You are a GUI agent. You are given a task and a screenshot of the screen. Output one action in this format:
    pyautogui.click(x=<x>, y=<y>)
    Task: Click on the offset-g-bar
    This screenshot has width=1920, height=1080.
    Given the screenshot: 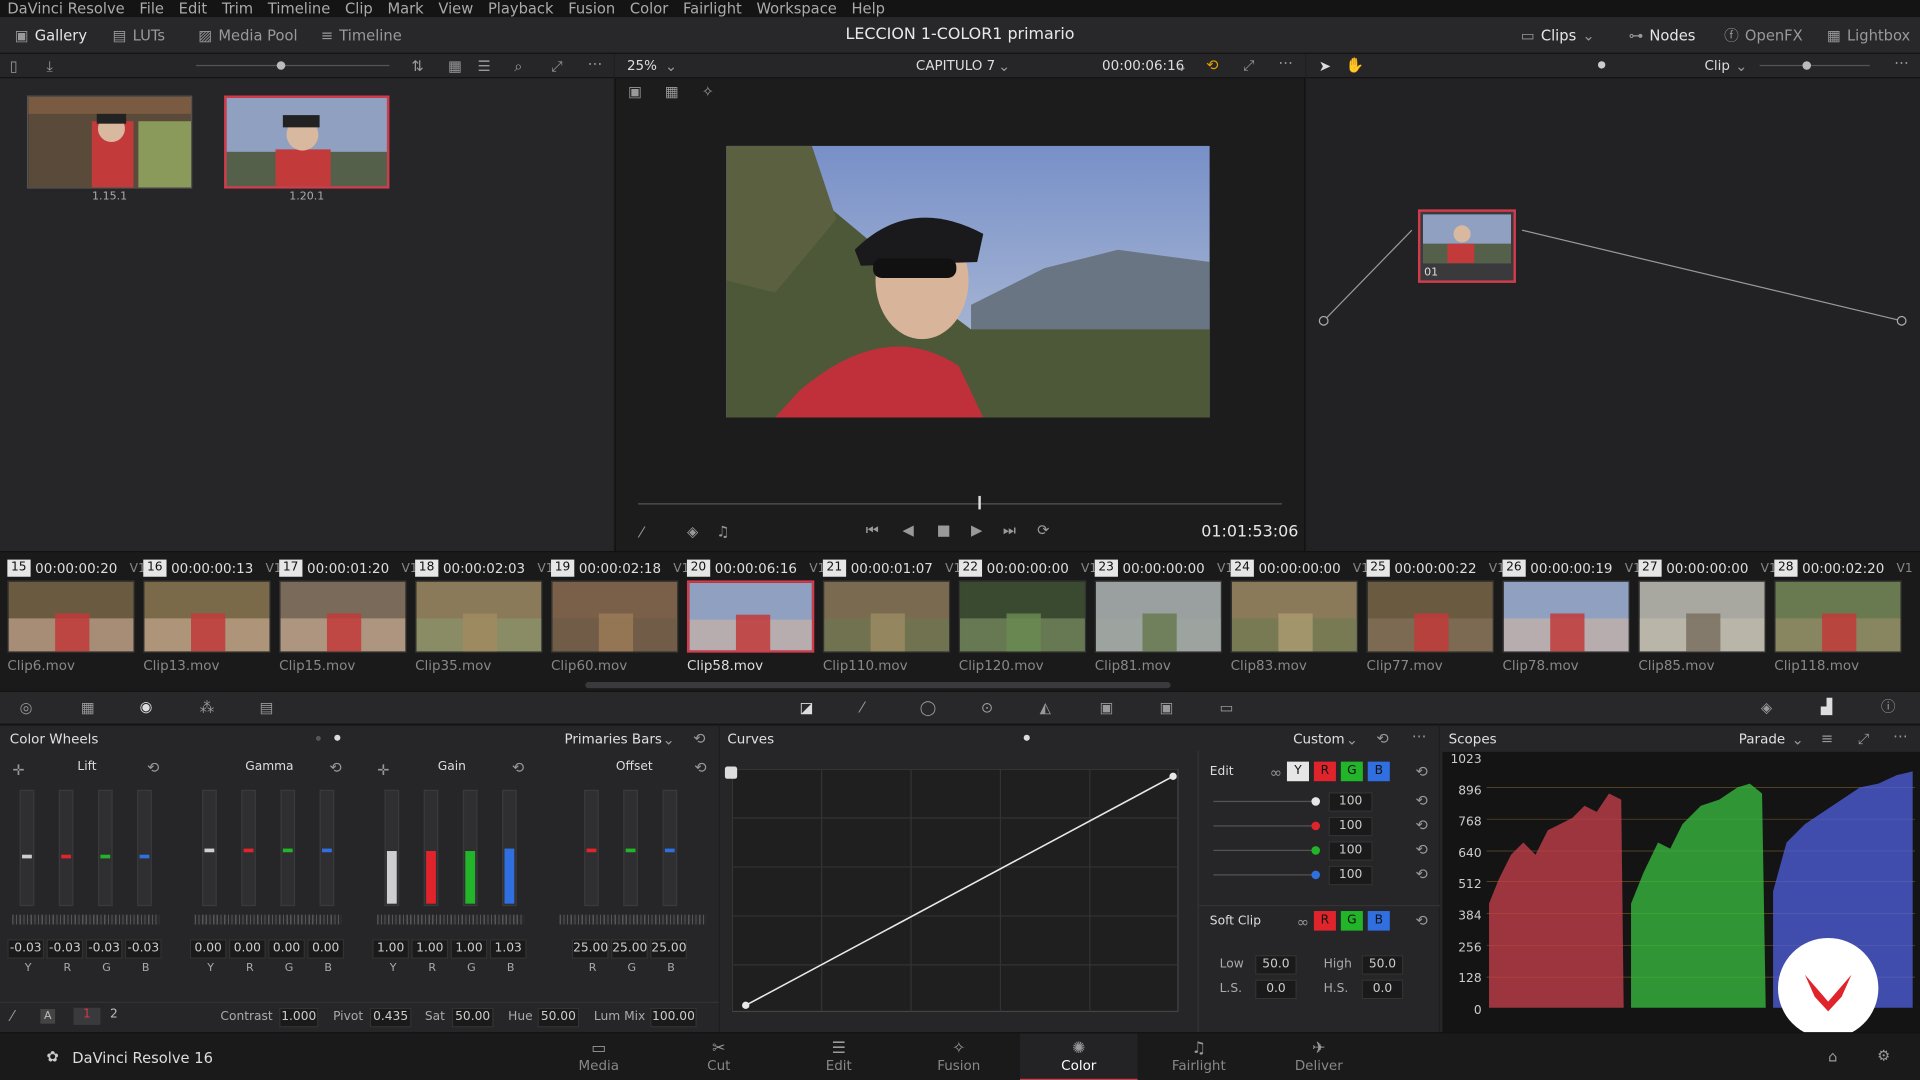 What is the action you would take?
    pyautogui.click(x=630, y=848)
    